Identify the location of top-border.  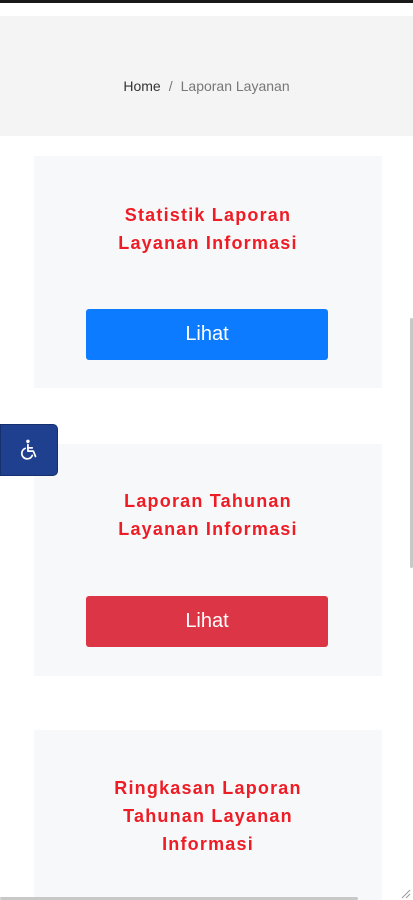
(206, 1).